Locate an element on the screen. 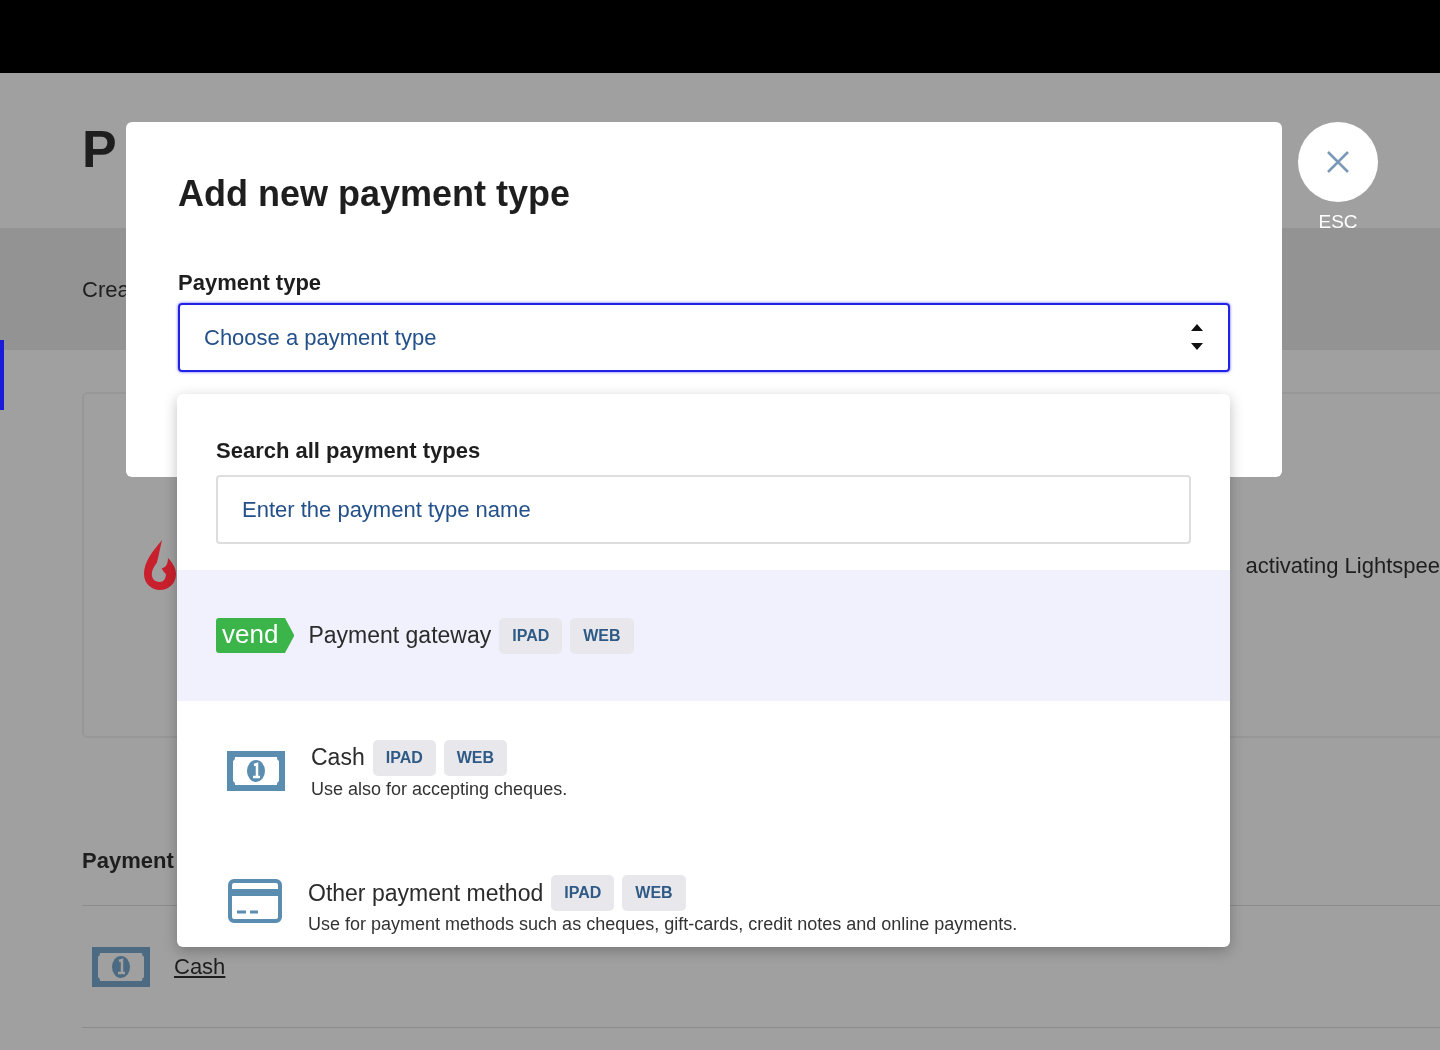  option-description: Use for payment methods such as cheques, gift-cards, credit notes and online payments. is located at coordinates (663, 924).